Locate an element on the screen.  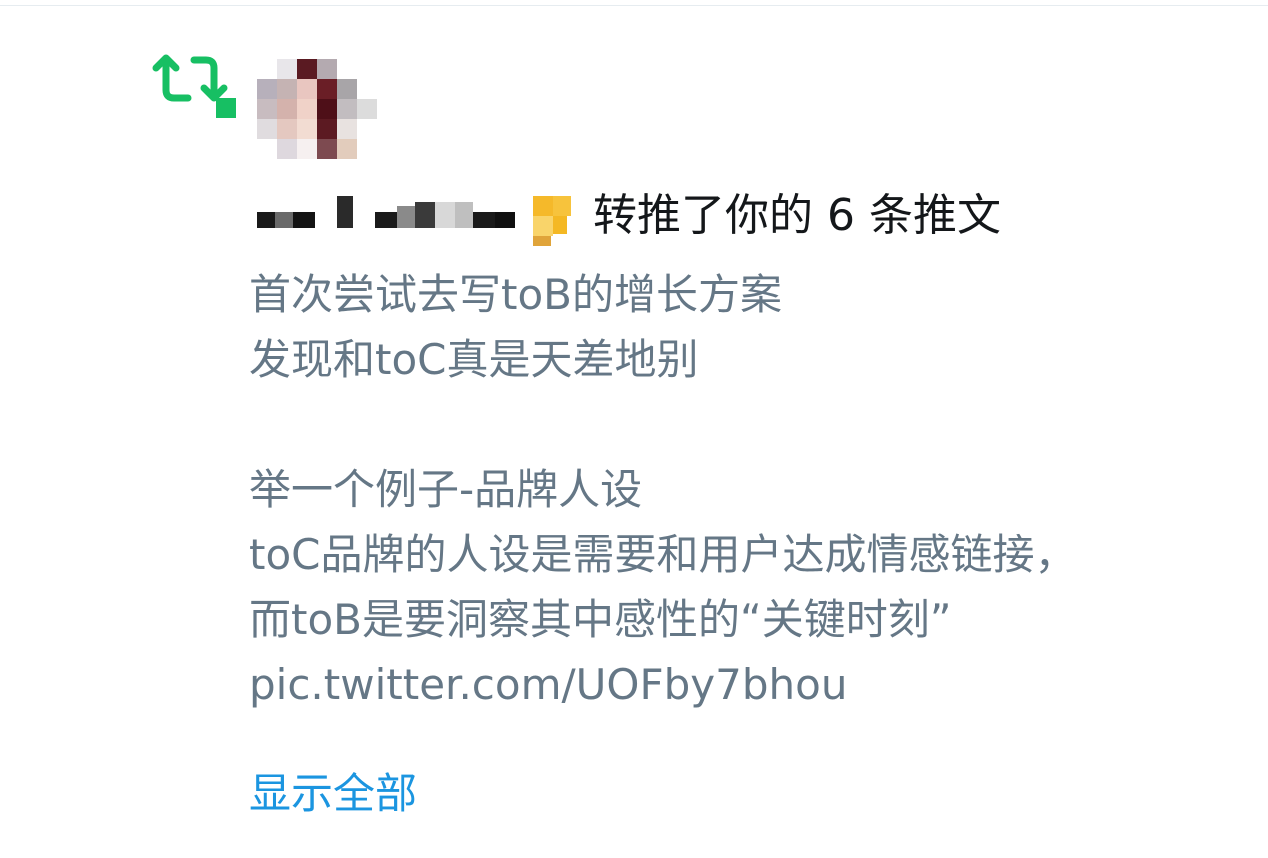
tweet-line: toC品牌的人设是需要和用户达成情感链接， is located at coordinates (663, 554).